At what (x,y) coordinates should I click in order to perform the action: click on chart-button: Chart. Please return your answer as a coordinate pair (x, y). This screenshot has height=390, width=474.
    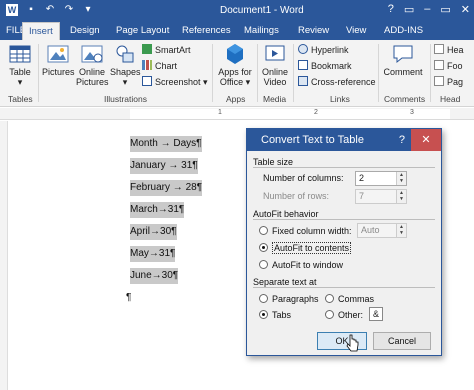
    Looking at the image, I should click on (159, 66).